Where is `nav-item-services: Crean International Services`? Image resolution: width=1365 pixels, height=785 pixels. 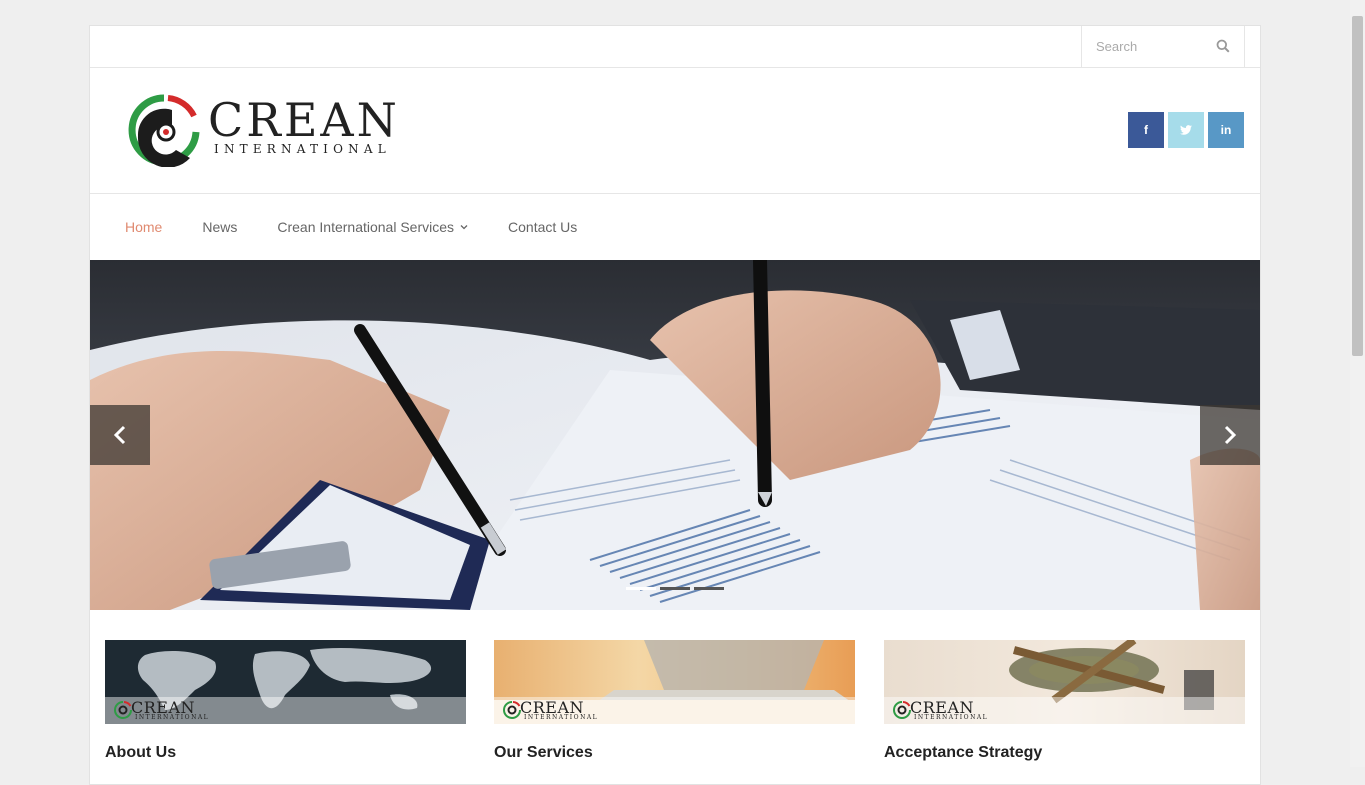 nav-item-services: Crean International Services is located at coordinates (372, 227).